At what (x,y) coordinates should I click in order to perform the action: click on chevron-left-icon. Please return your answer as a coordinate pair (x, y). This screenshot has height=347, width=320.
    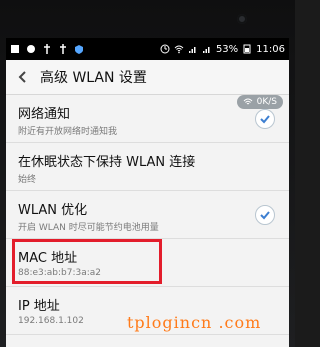
    Looking at the image, I should click on (23, 77).